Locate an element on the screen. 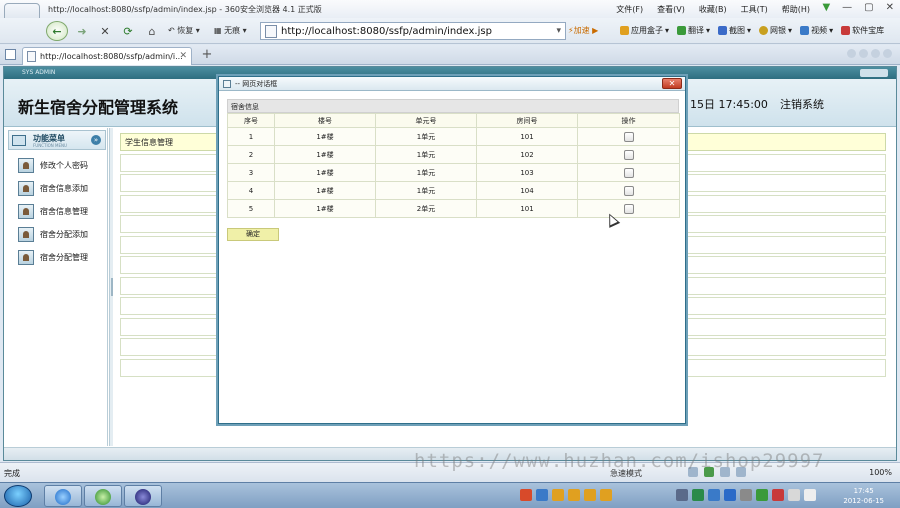  function-menu-subtitle: FUNCTION MENU is located at coordinates (50, 145).